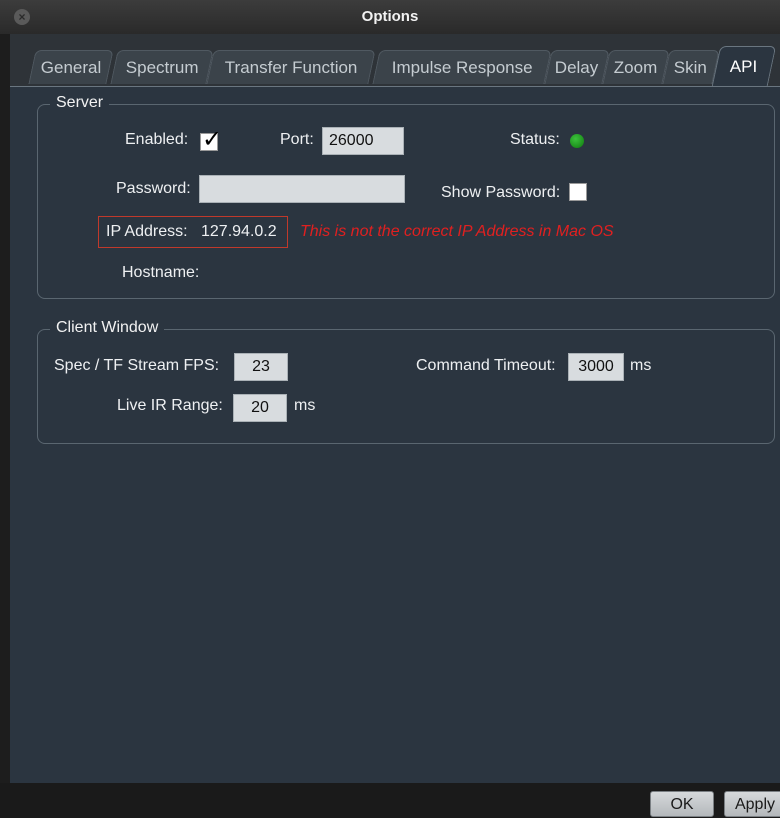 This screenshot has width=780, height=818. I want to click on hostname-label: Hostname:, so click(161, 272).